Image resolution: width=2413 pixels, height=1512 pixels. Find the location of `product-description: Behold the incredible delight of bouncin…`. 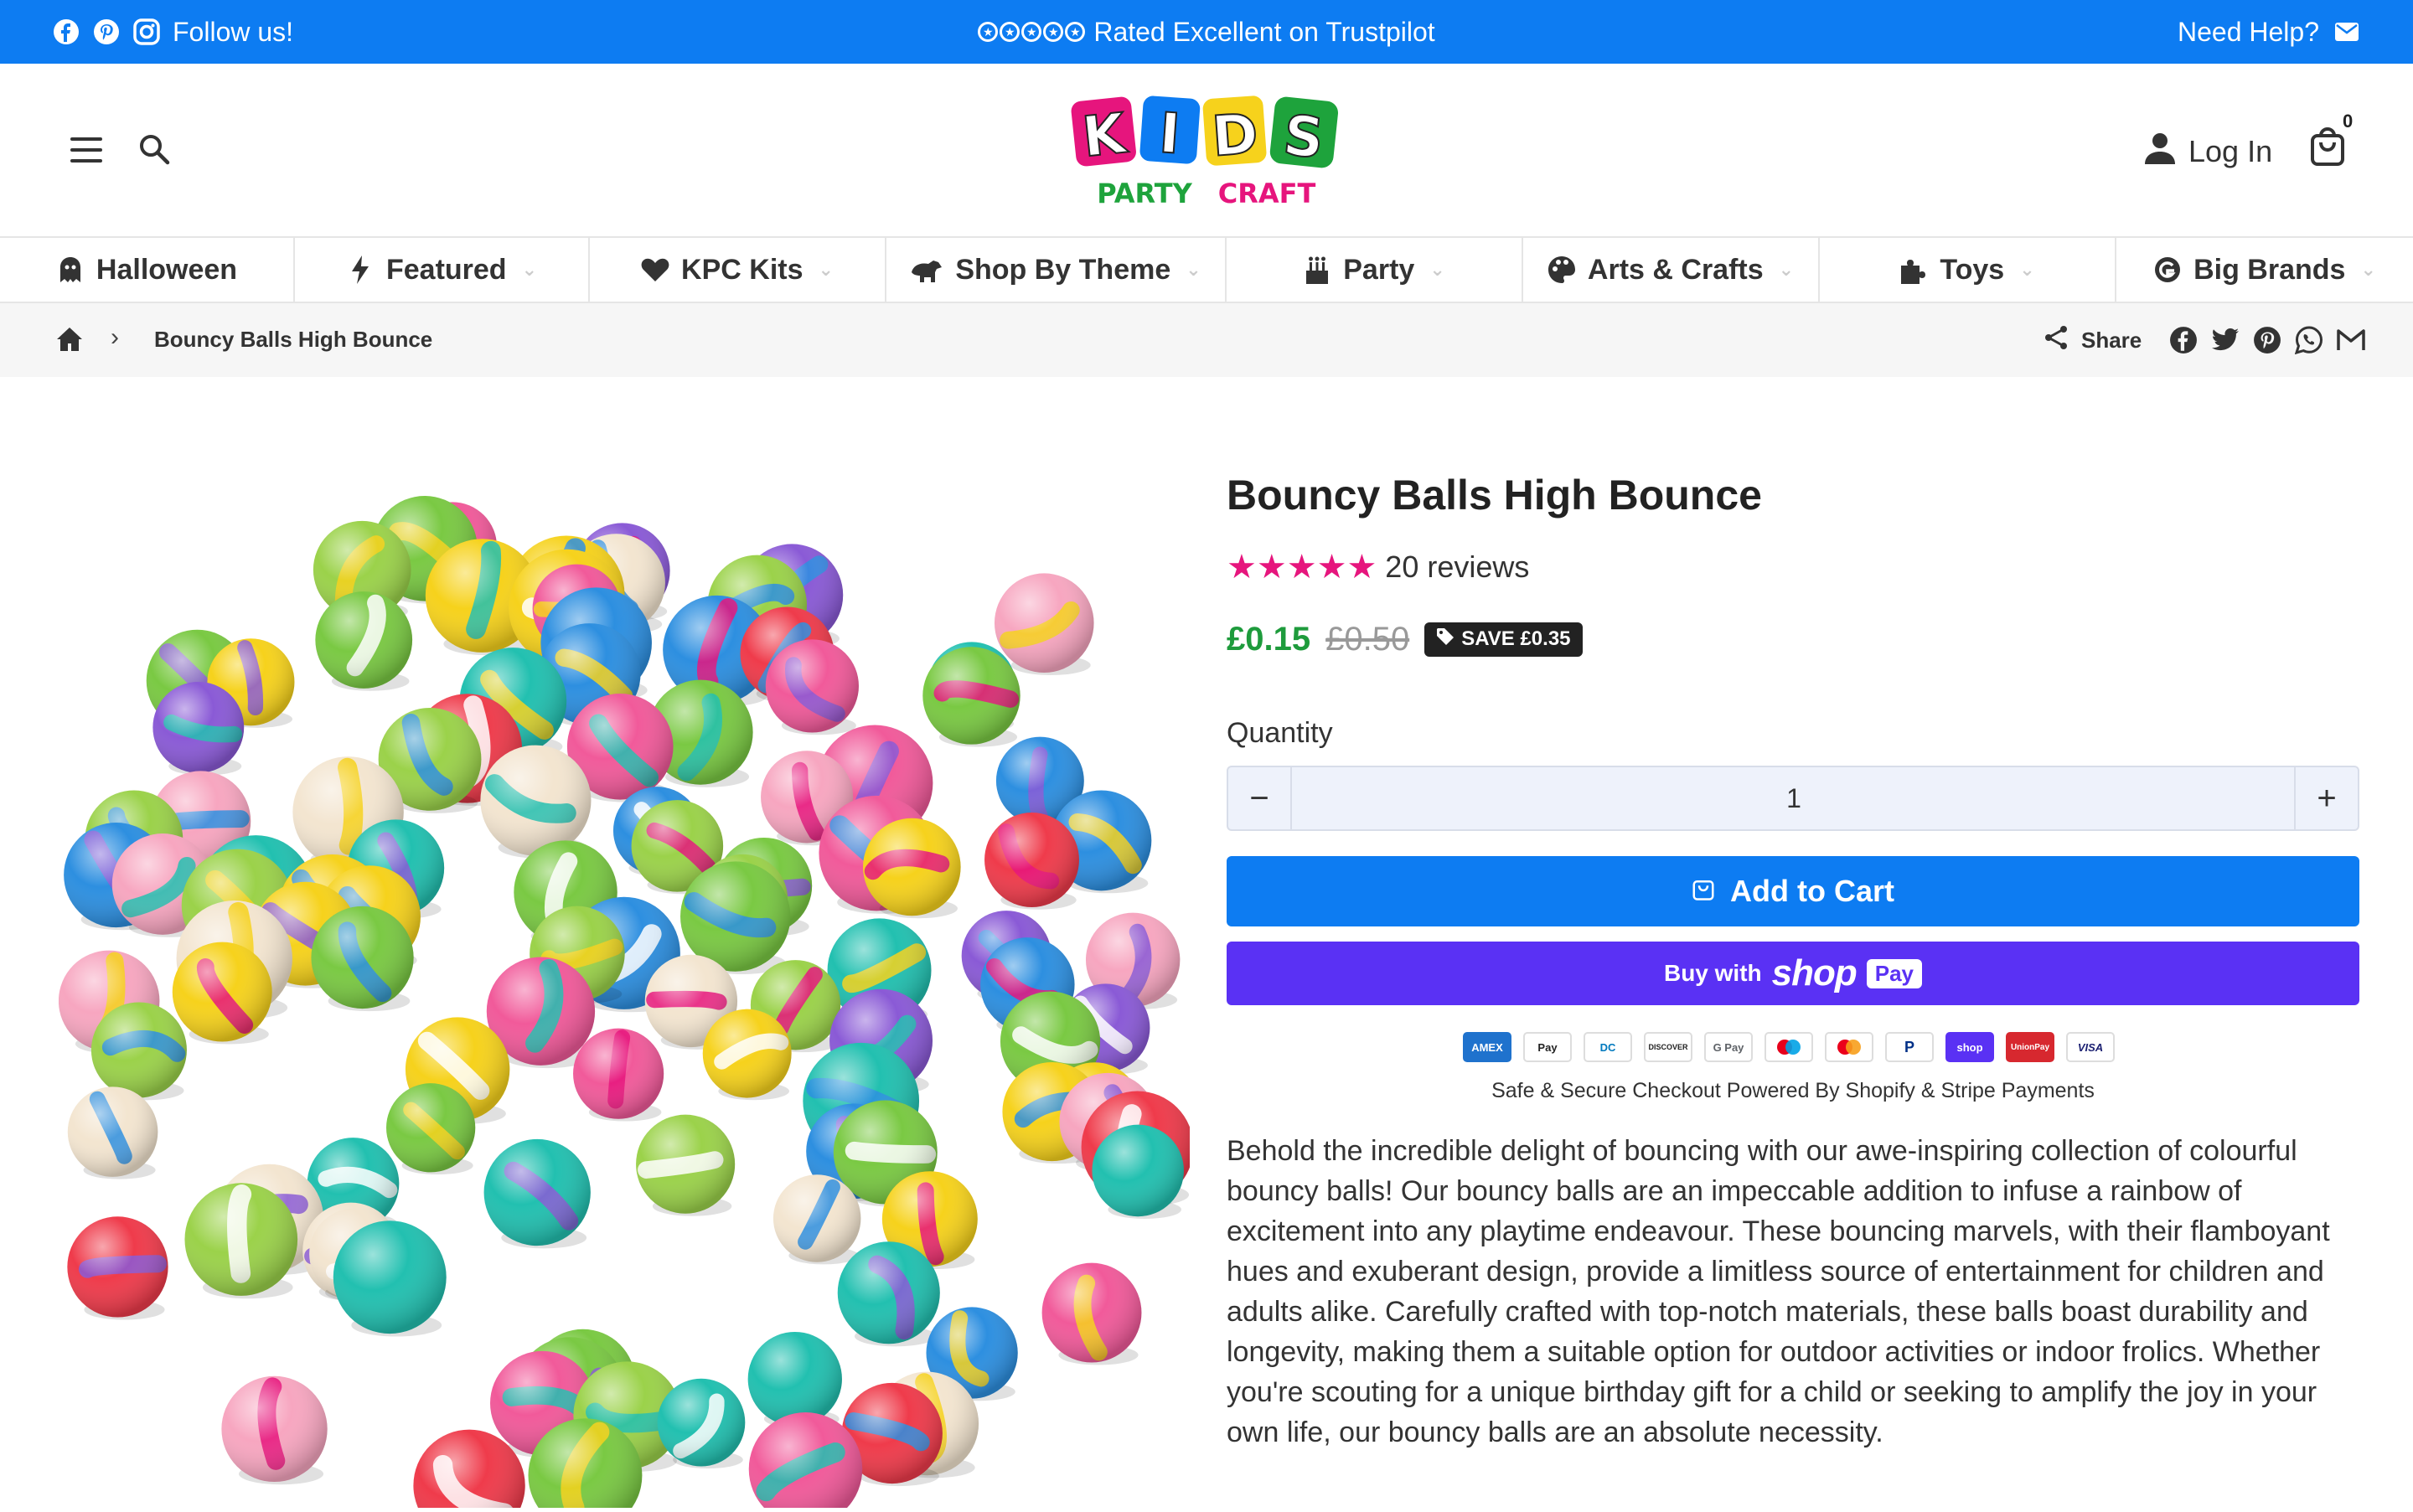

product-description: Behold the incredible delight of bouncin… is located at coordinates (1778, 1291).